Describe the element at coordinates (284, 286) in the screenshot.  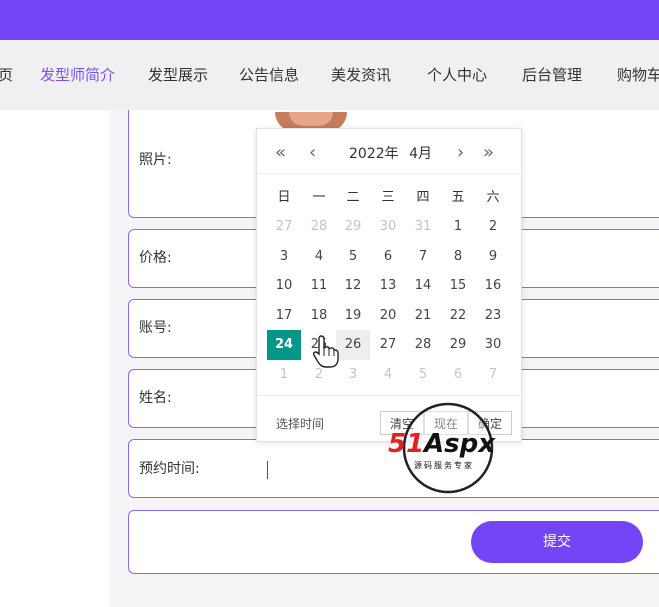
I see `day-cell: 10` at that location.